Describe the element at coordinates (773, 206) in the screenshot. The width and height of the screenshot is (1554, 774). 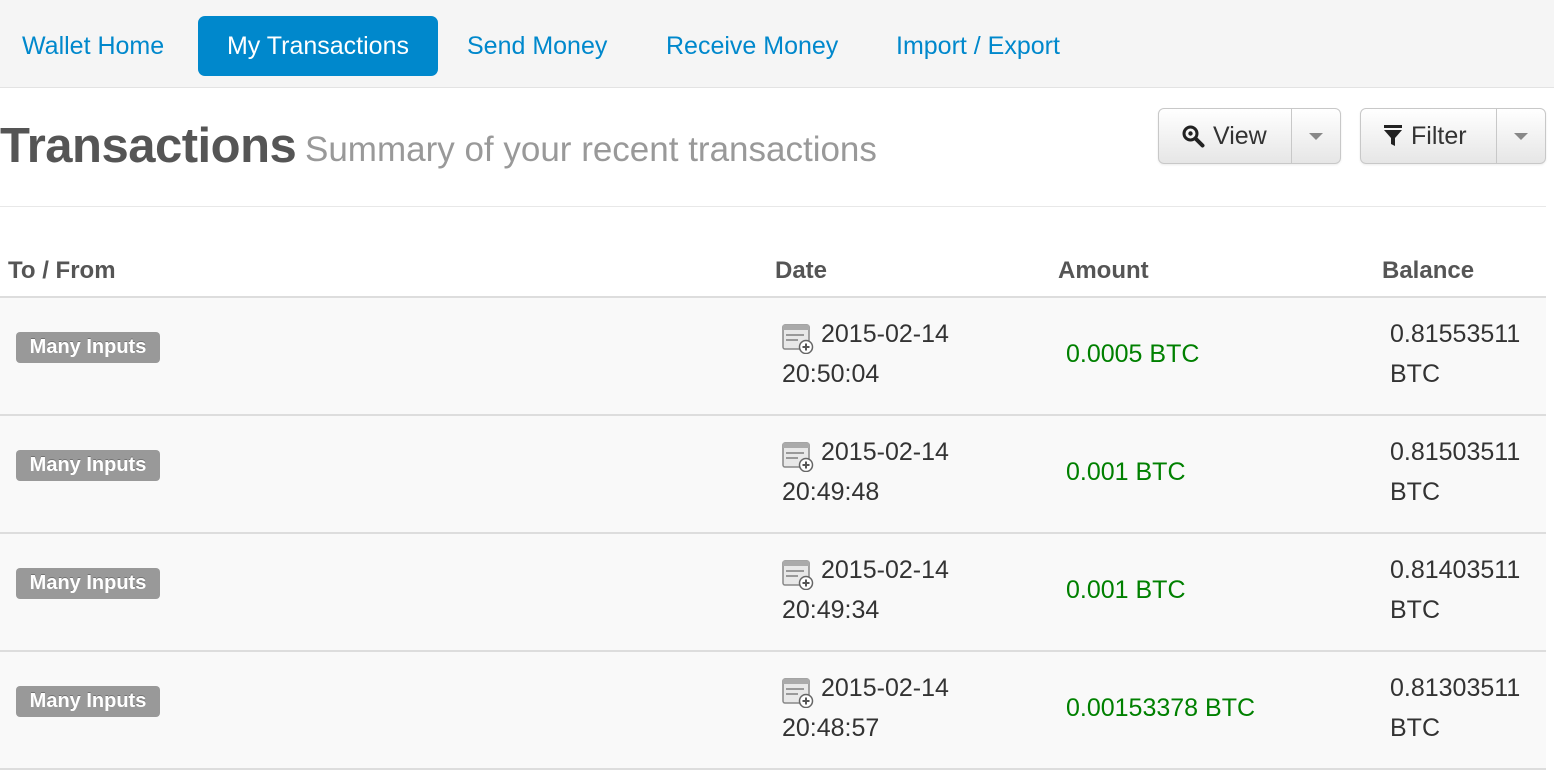
I see `heading-divider` at that location.